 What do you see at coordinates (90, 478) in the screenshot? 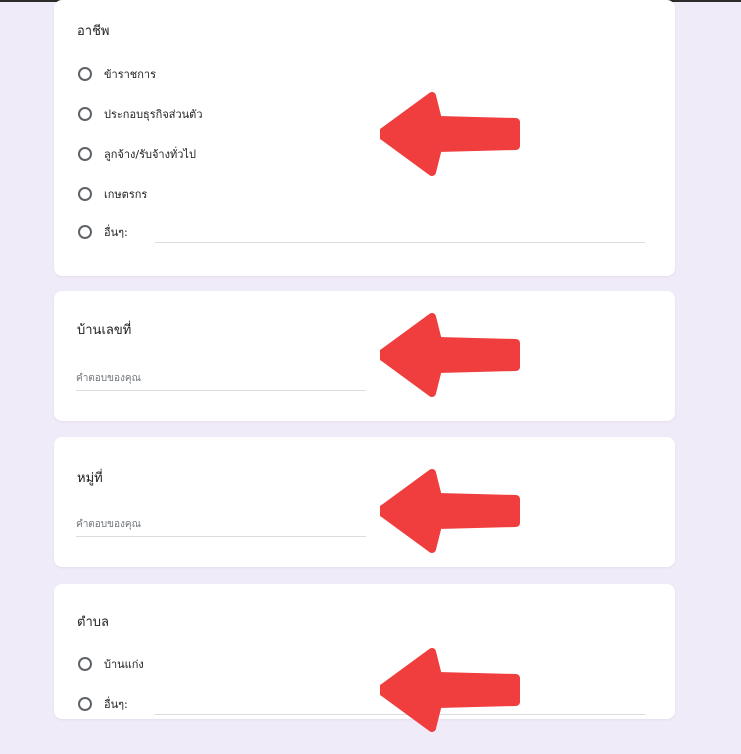
I see `question-title-village-no: หมู่ที่` at bounding box center [90, 478].